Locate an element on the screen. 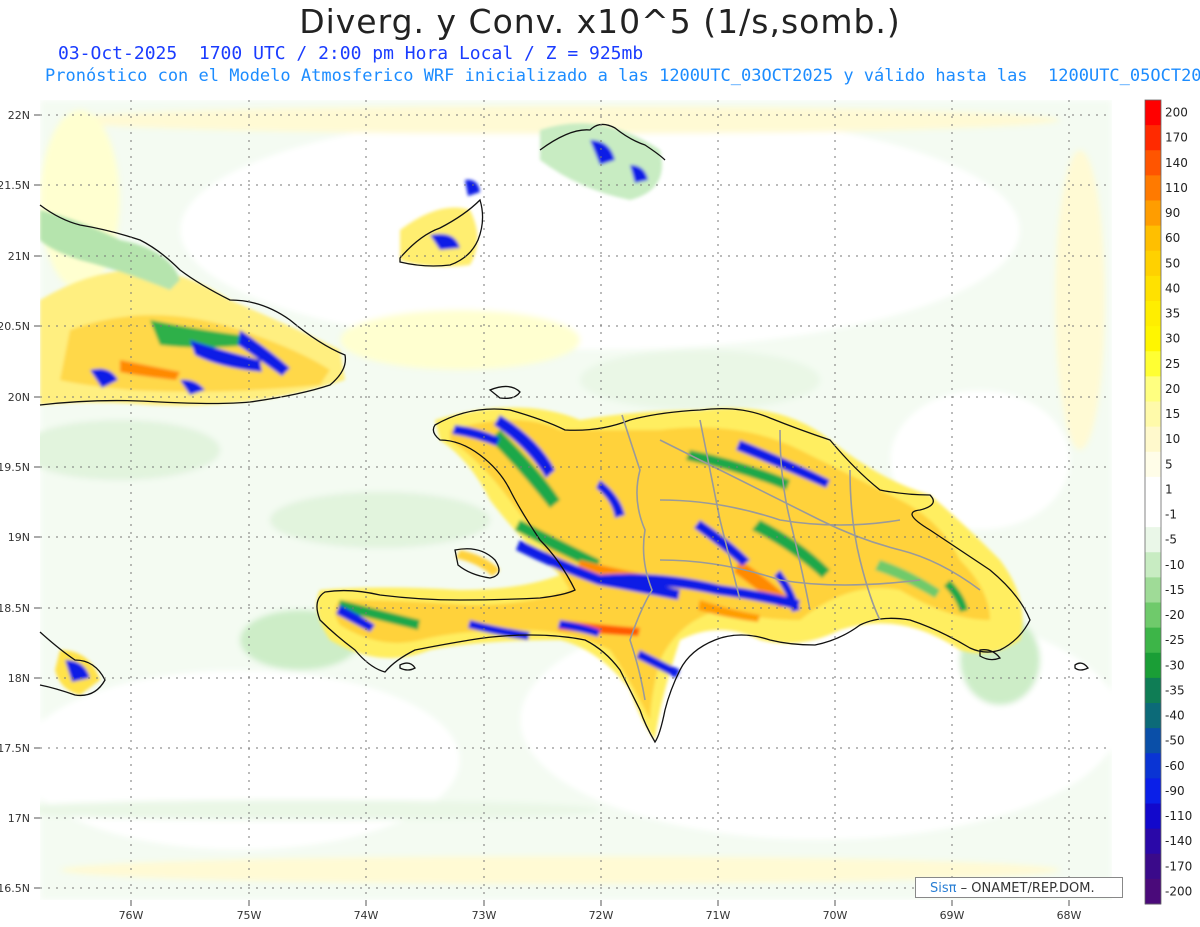 The width and height of the screenshot is (1200, 927). colorbar-label: 200 is located at coordinates (1176, 113).